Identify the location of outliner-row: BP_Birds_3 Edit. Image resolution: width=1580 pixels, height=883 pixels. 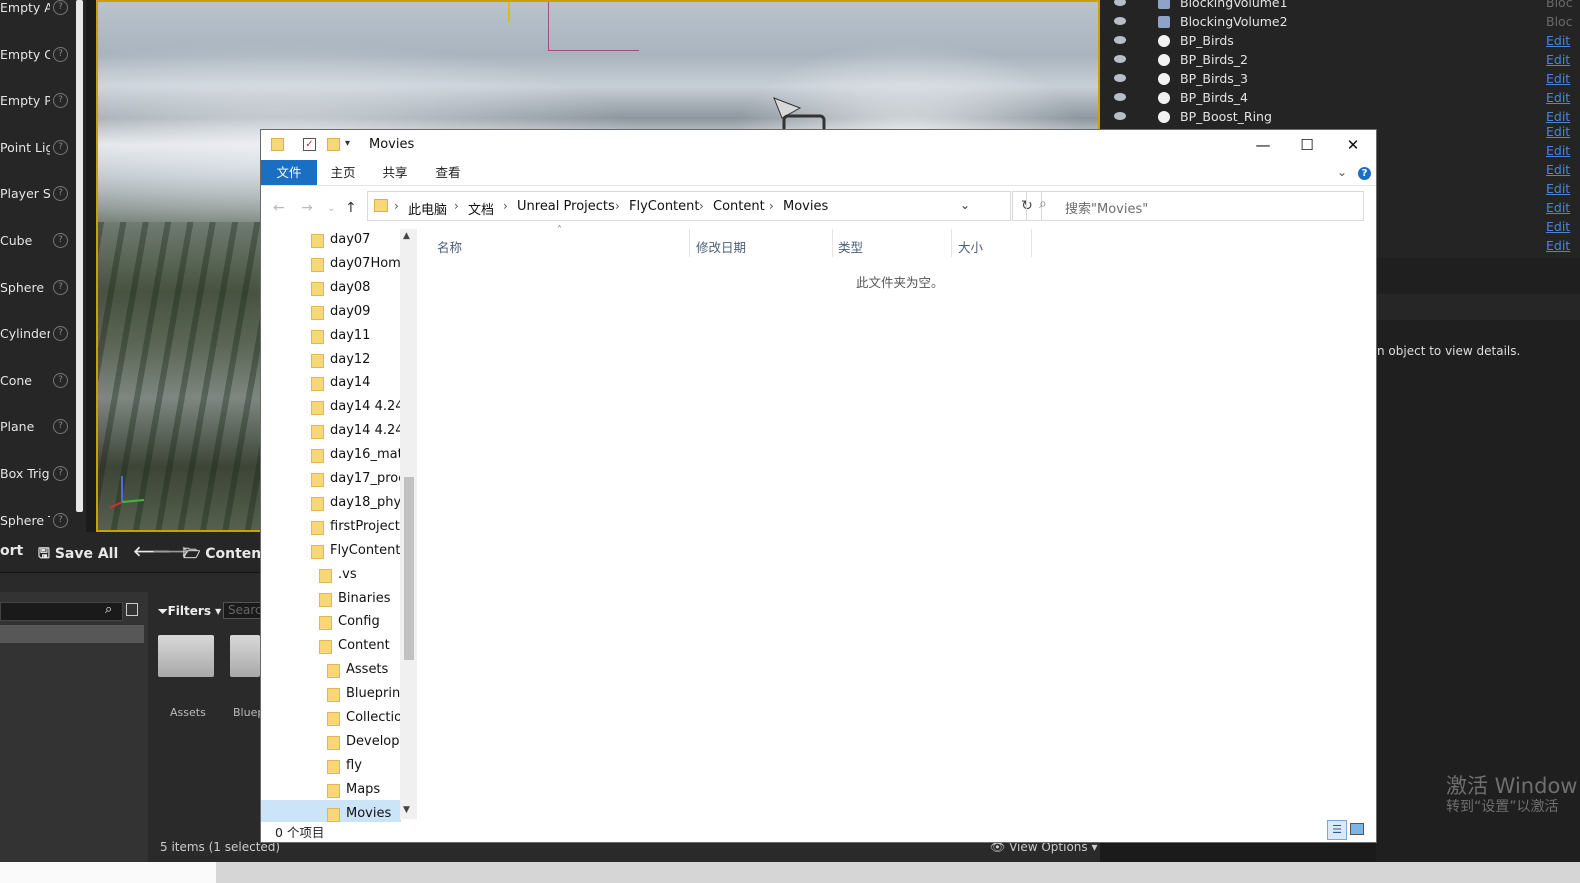
(1340, 79).